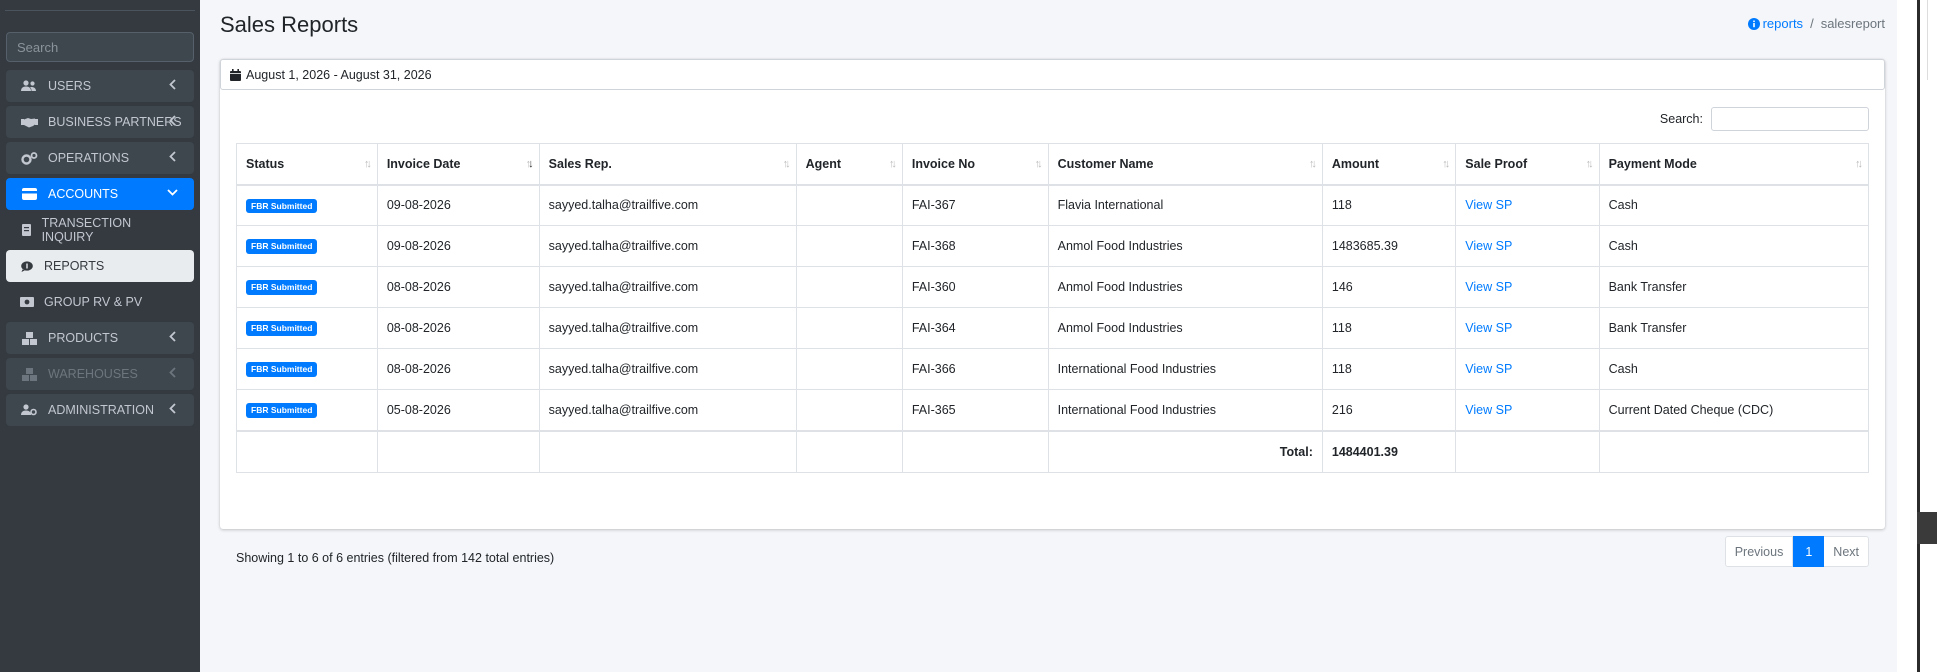 Image resolution: width=1937 pixels, height=672 pixels. What do you see at coordinates (1846, 551) in the screenshot?
I see `pagination-next: Next` at bounding box center [1846, 551].